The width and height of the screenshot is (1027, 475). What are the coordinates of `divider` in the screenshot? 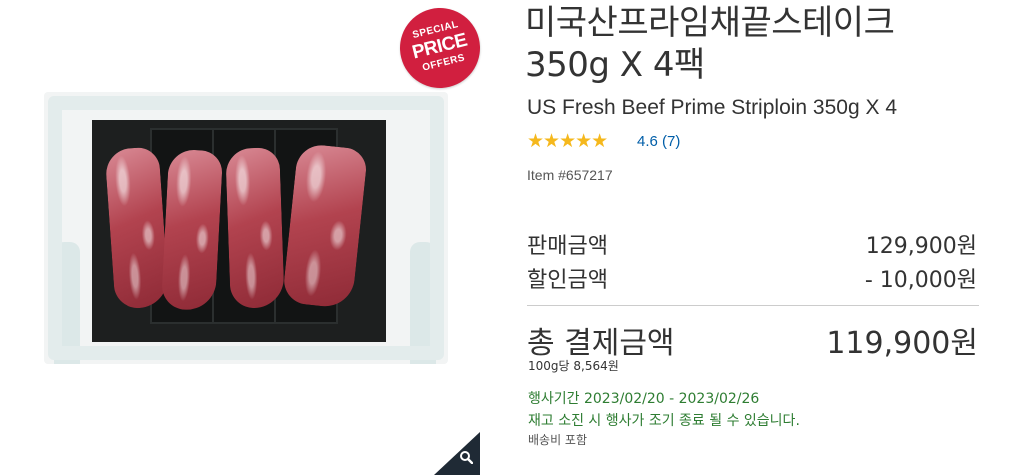 It's located at (753, 305).